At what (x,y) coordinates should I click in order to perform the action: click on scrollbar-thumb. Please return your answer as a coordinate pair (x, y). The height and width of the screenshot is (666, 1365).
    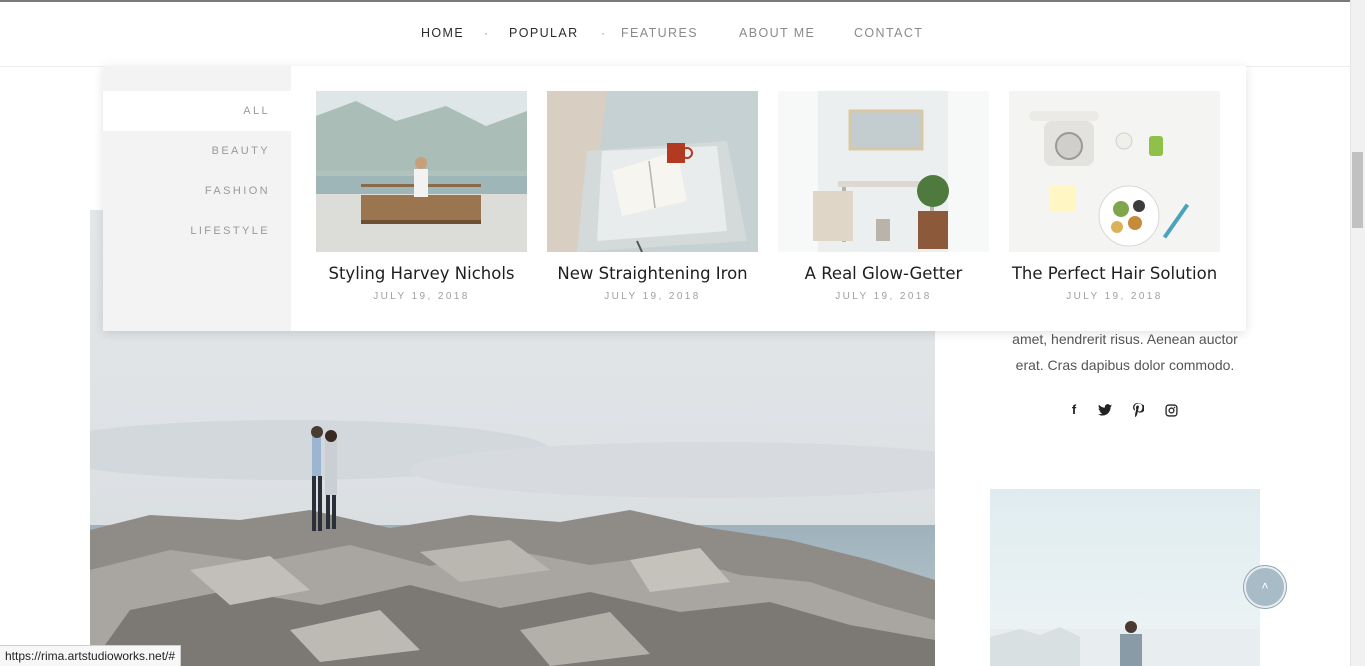
    Looking at the image, I should click on (1357, 190).